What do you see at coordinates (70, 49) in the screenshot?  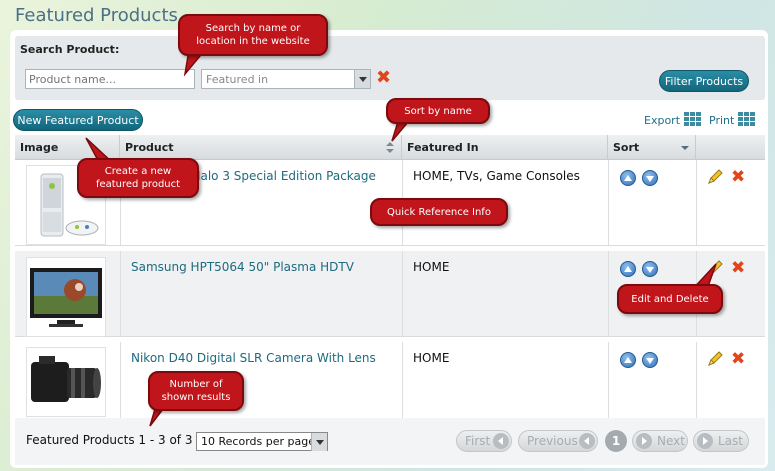 I see `search-label: Search Product:` at bounding box center [70, 49].